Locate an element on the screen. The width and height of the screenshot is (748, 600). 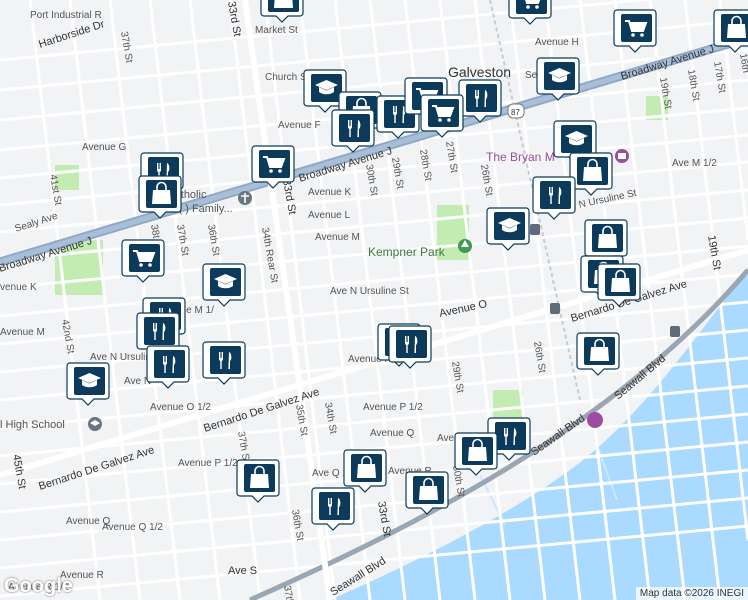
avenue-m-label: Avenue M is located at coordinates (337, 237).